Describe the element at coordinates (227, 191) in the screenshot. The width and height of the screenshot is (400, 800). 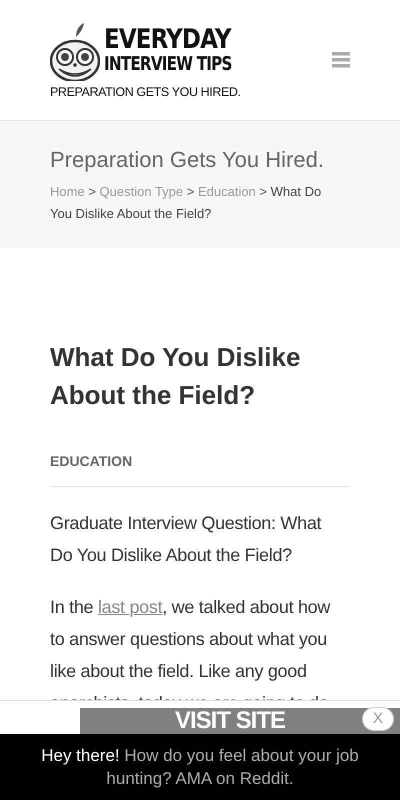
I see `breadcrumb-link: Education` at that location.